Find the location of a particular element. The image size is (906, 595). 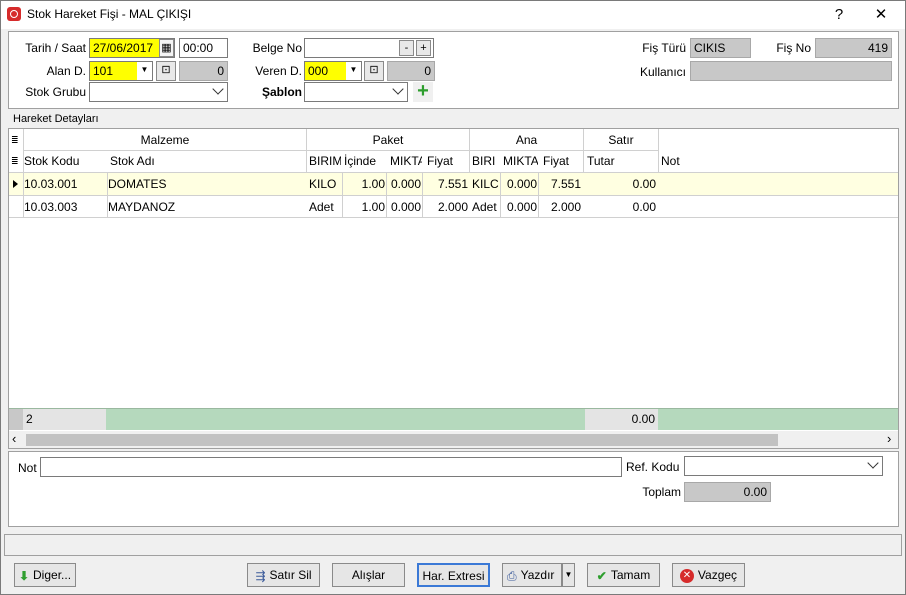

scroll-thumb is located at coordinates (402, 440).